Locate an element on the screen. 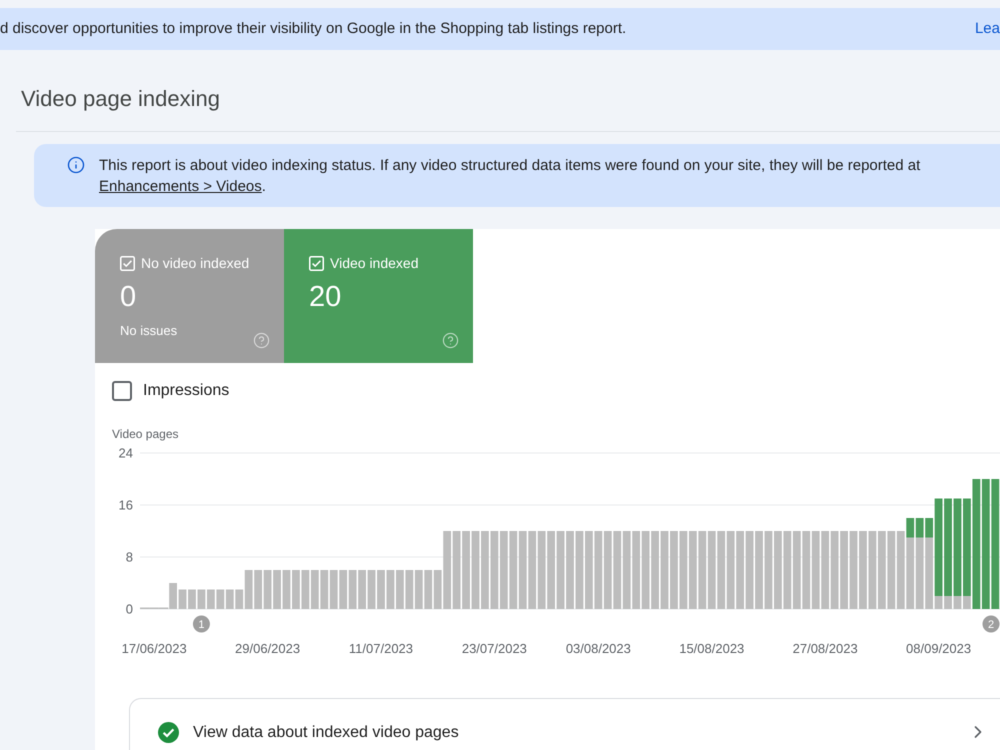 The image size is (1000, 750). card-label: Video indexed is located at coordinates (374, 263).